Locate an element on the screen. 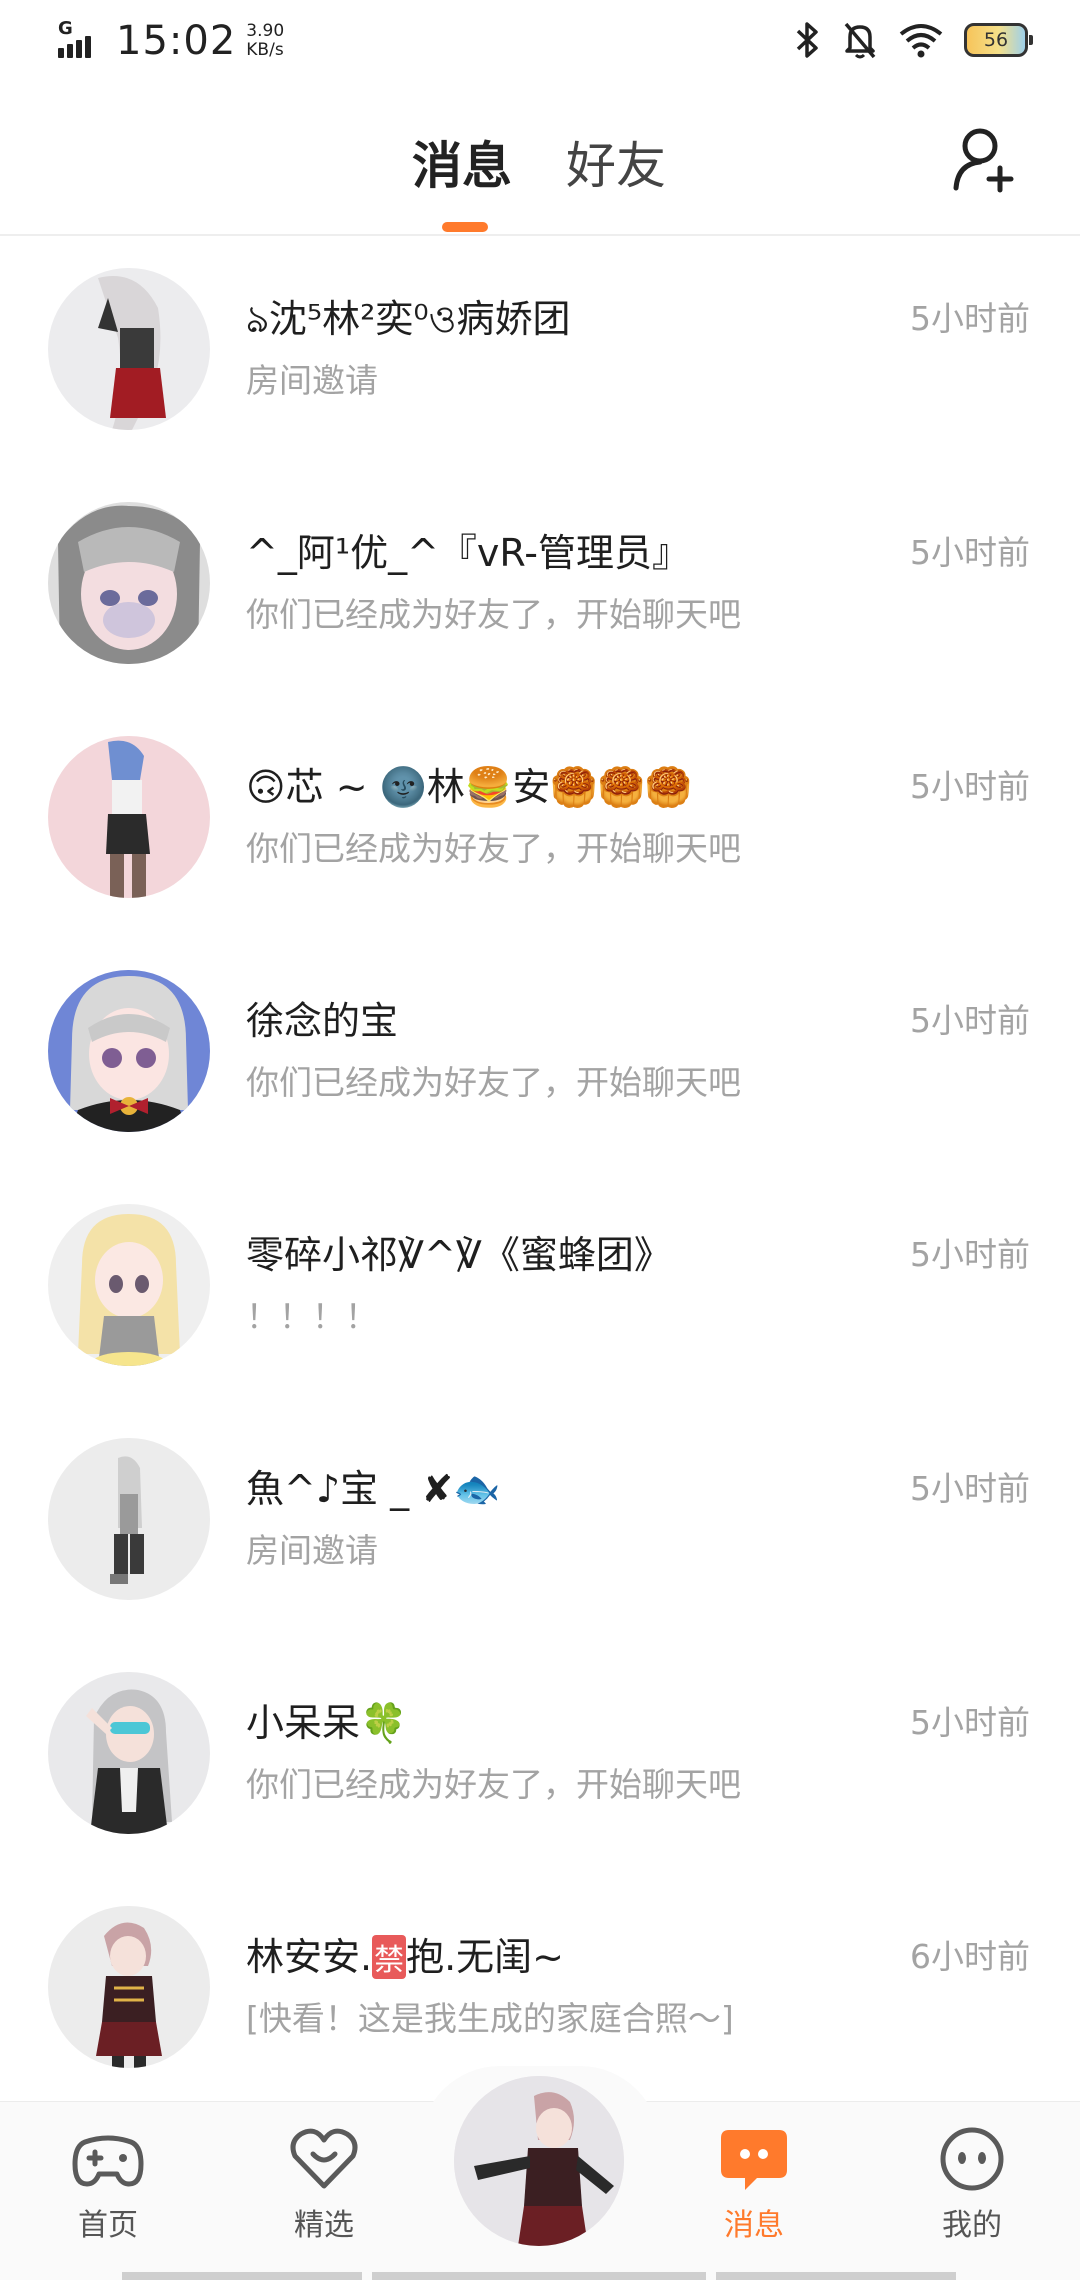 Image resolution: width=1080 pixels, height=2280 pixels. contact-name: ঌ沈⁵林²奕⁰ও病娇团 is located at coordinates (408, 319).